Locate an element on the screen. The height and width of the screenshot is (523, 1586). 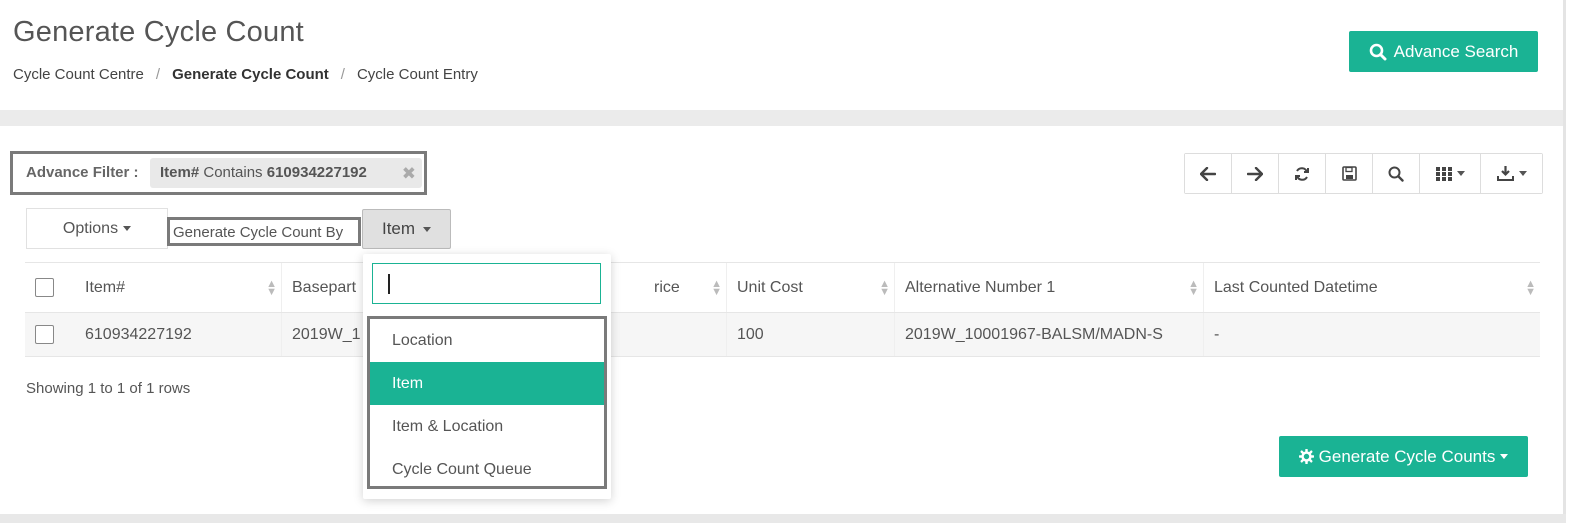
filter-value: 610934227192 is located at coordinates (316, 172).